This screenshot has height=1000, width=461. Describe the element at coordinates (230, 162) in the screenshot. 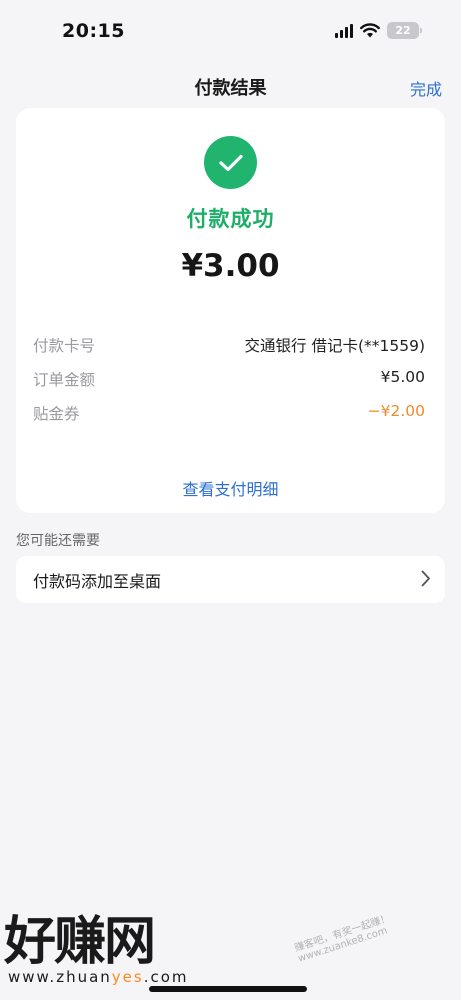

I see `check-circle-icon` at that location.